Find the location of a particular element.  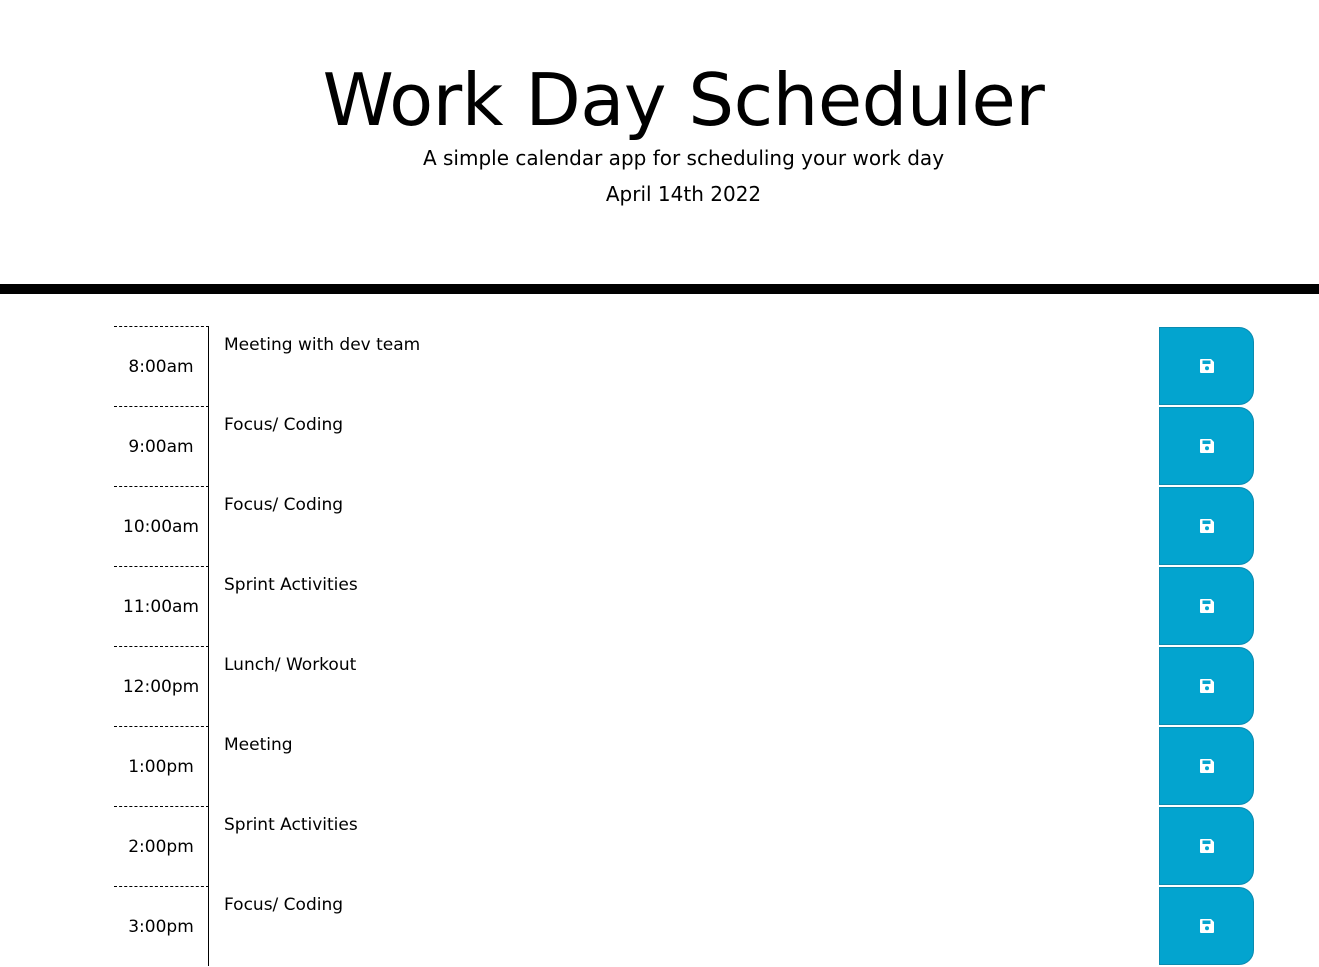

time-block: 8:00am Meeting with dev team is located at coordinates (684, 366).